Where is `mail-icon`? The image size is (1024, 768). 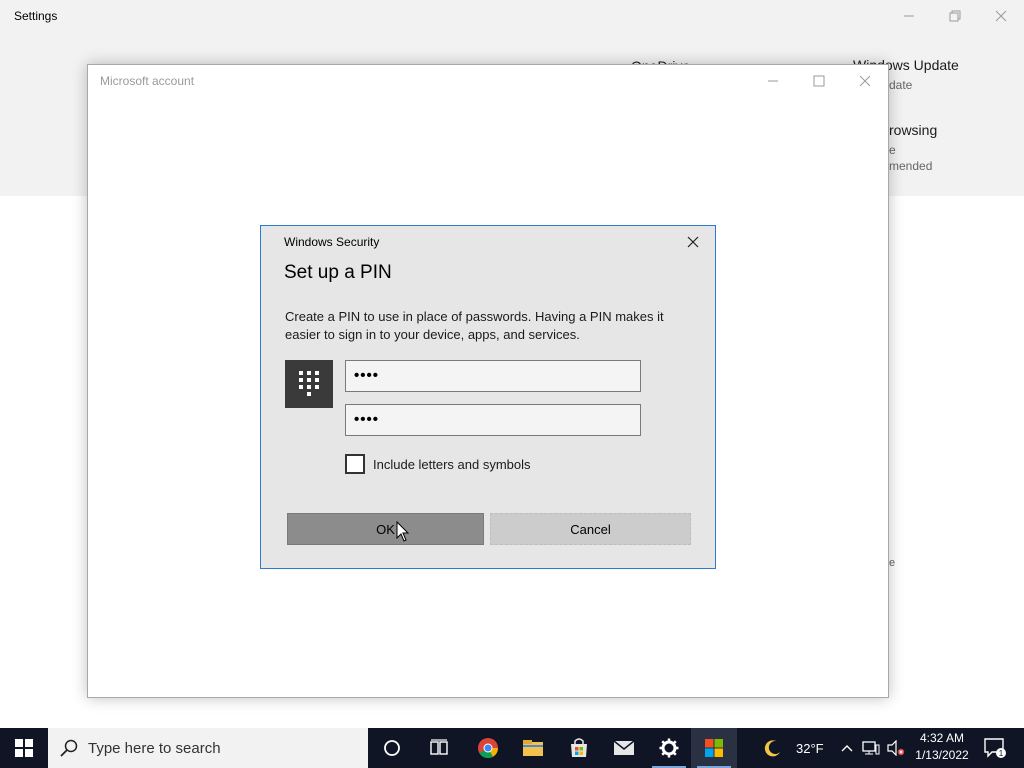 mail-icon is located at coordinates (624, 747).